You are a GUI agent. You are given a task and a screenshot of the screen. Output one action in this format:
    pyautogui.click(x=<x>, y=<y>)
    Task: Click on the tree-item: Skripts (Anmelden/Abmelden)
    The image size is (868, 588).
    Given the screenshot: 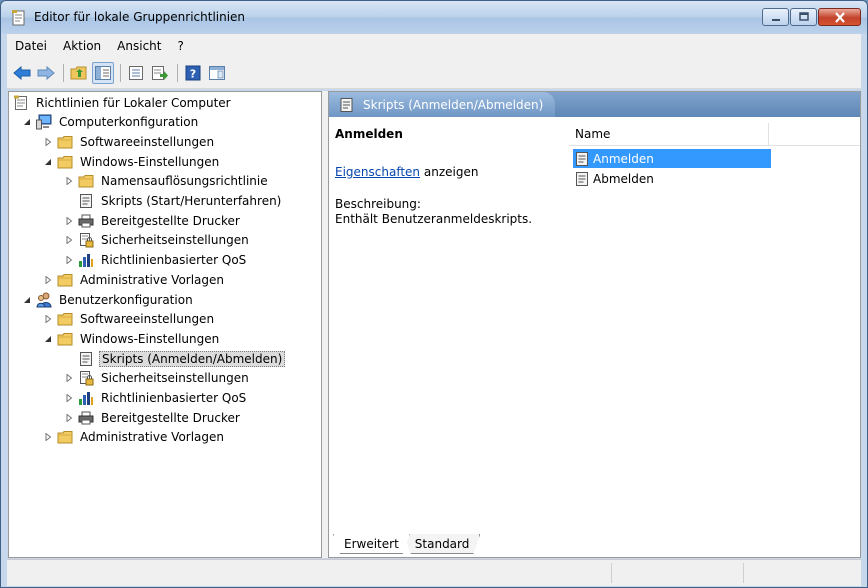 What is the action you would take?
    pyautogui.click(x=175, y=358)
    